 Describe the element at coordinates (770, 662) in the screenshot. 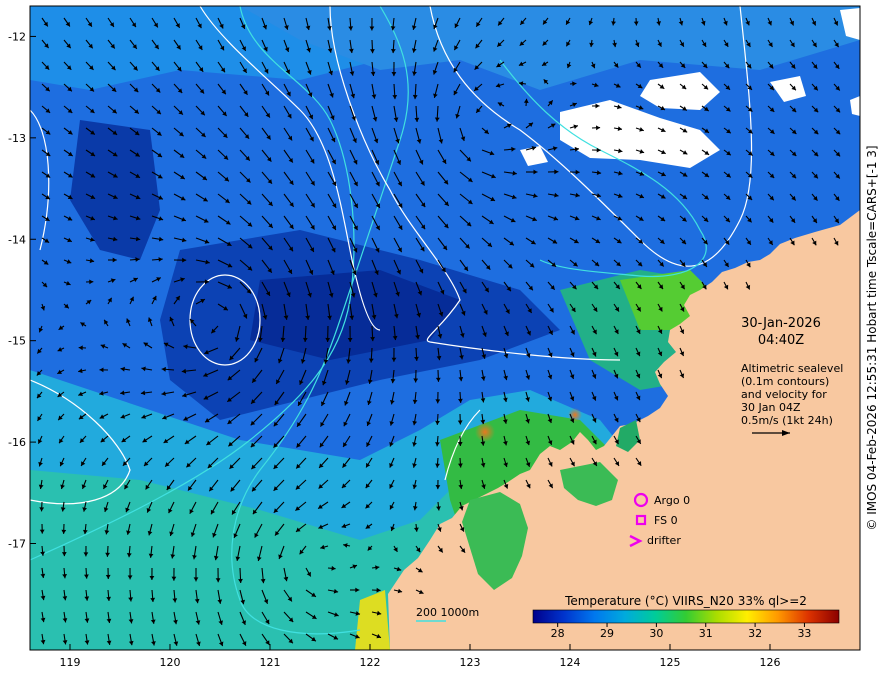

I see `lon-tick-label: 126` at that location.